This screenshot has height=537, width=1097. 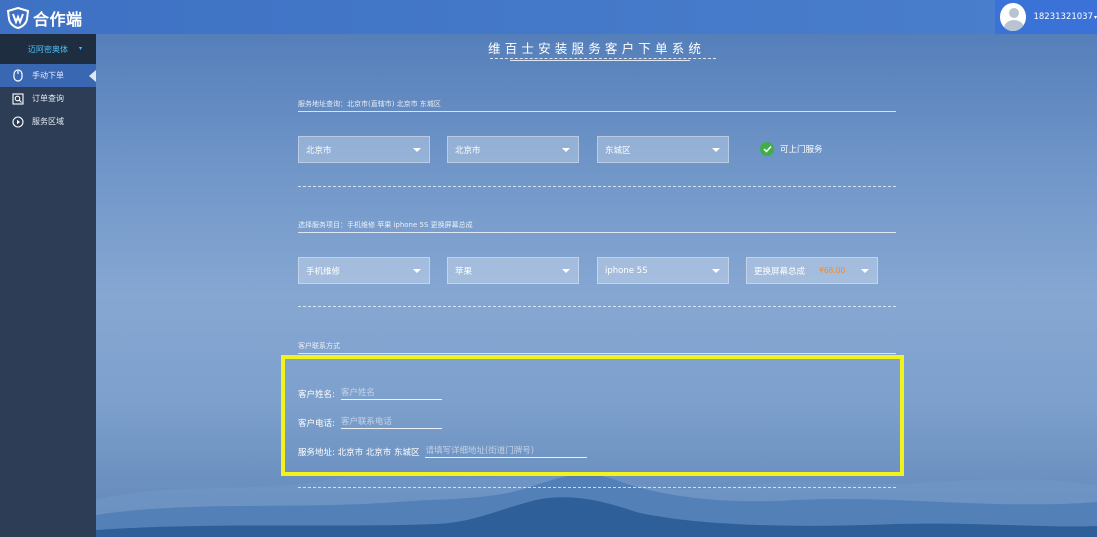 I want to click on app-logo: 合作端, so click(x=44, y=18).